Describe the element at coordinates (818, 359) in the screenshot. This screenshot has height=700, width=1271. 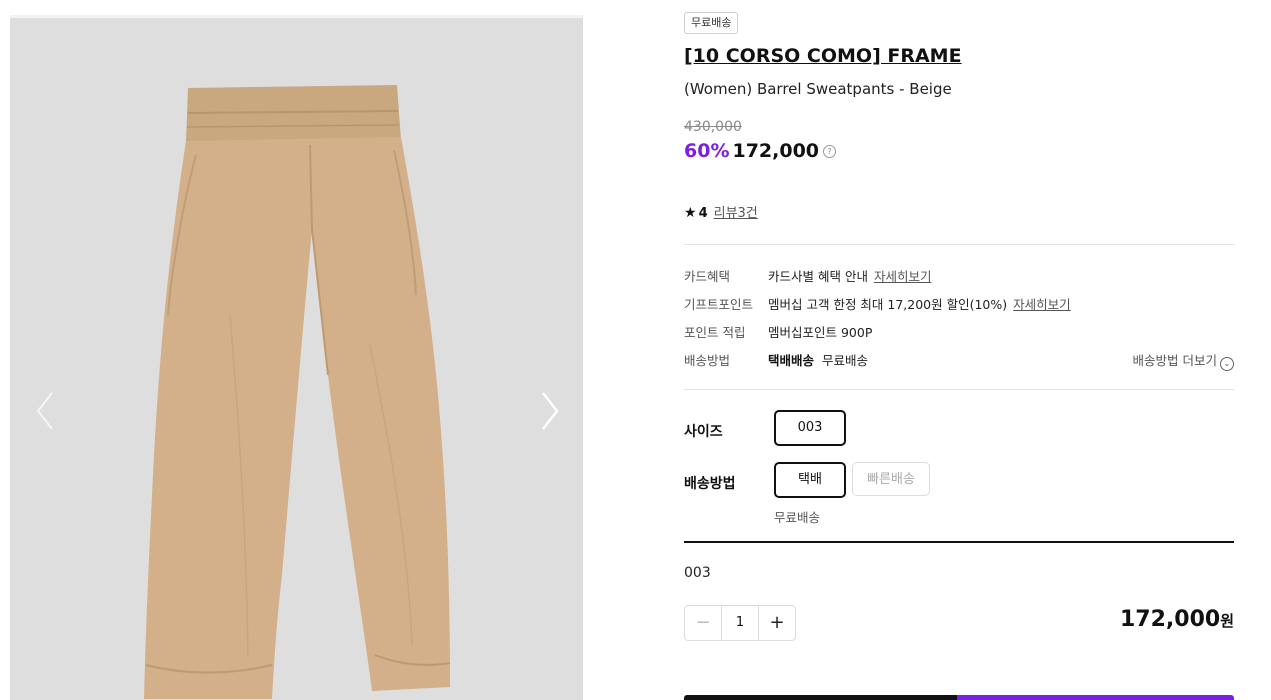
I see `benefit-value: 택배배송 무료배송` at that location.